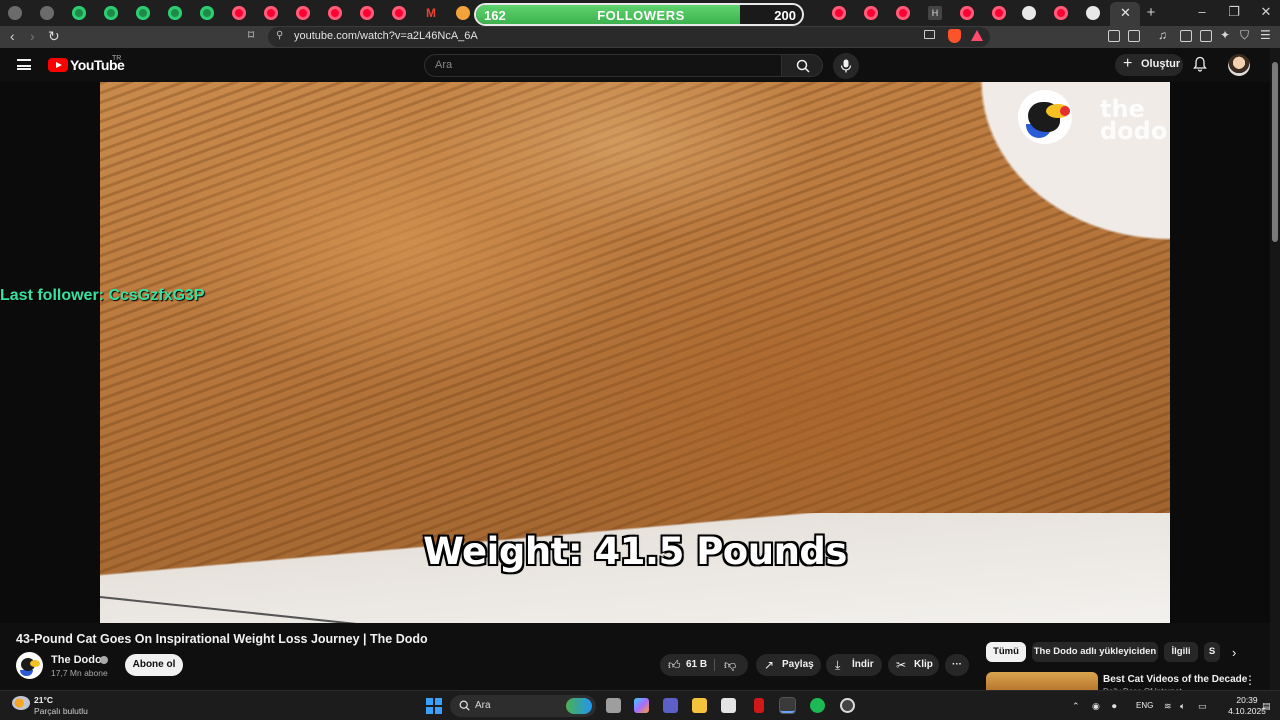  What do you see at coordinates (1151, 12) in the screenshot?
I see `new-tab-button: +` at bounding box center [1151, 12].